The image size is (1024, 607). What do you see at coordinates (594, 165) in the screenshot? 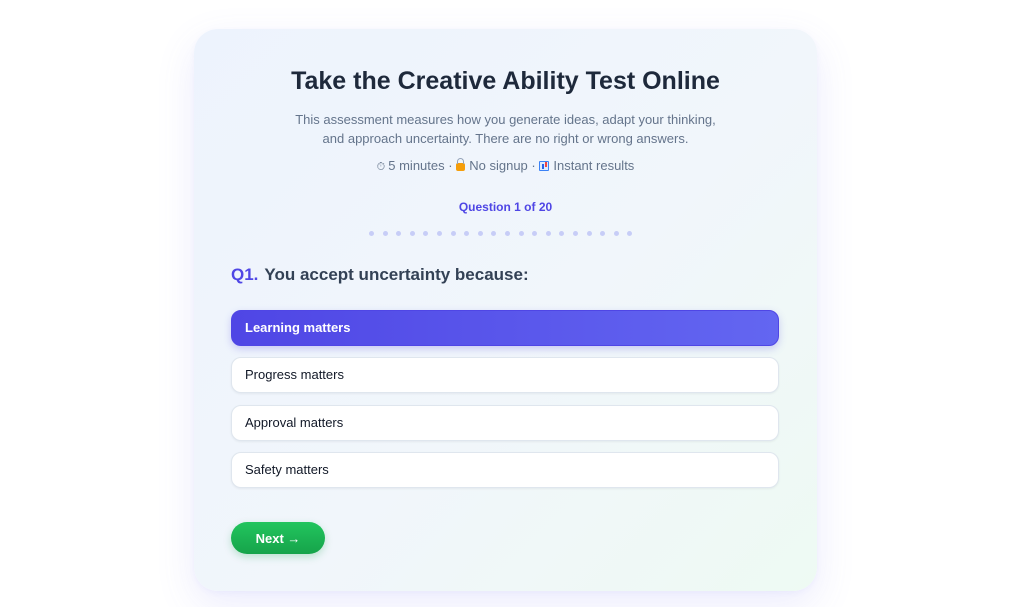
I see `results-text: Instant results` at bounding box center [594, 165].